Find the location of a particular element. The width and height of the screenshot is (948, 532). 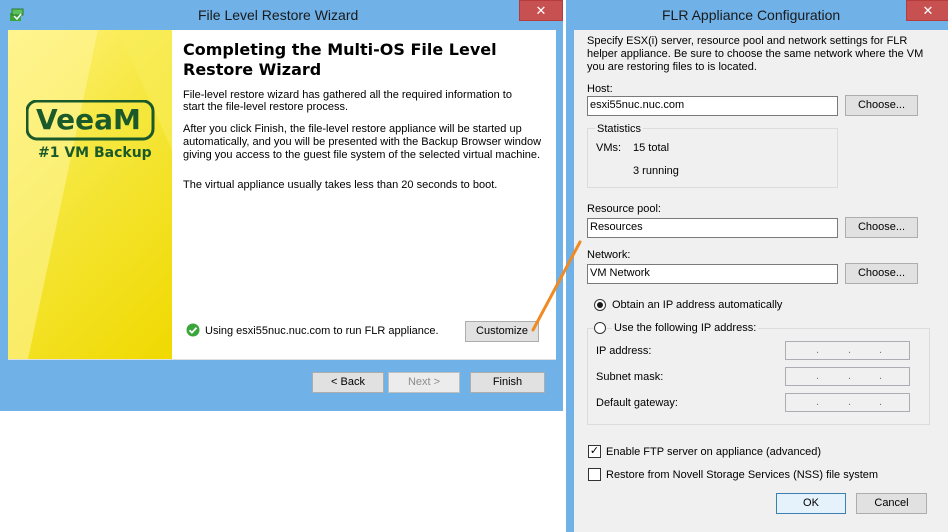

subnet-mask-field: . . . is located at coordinates (847, 376).